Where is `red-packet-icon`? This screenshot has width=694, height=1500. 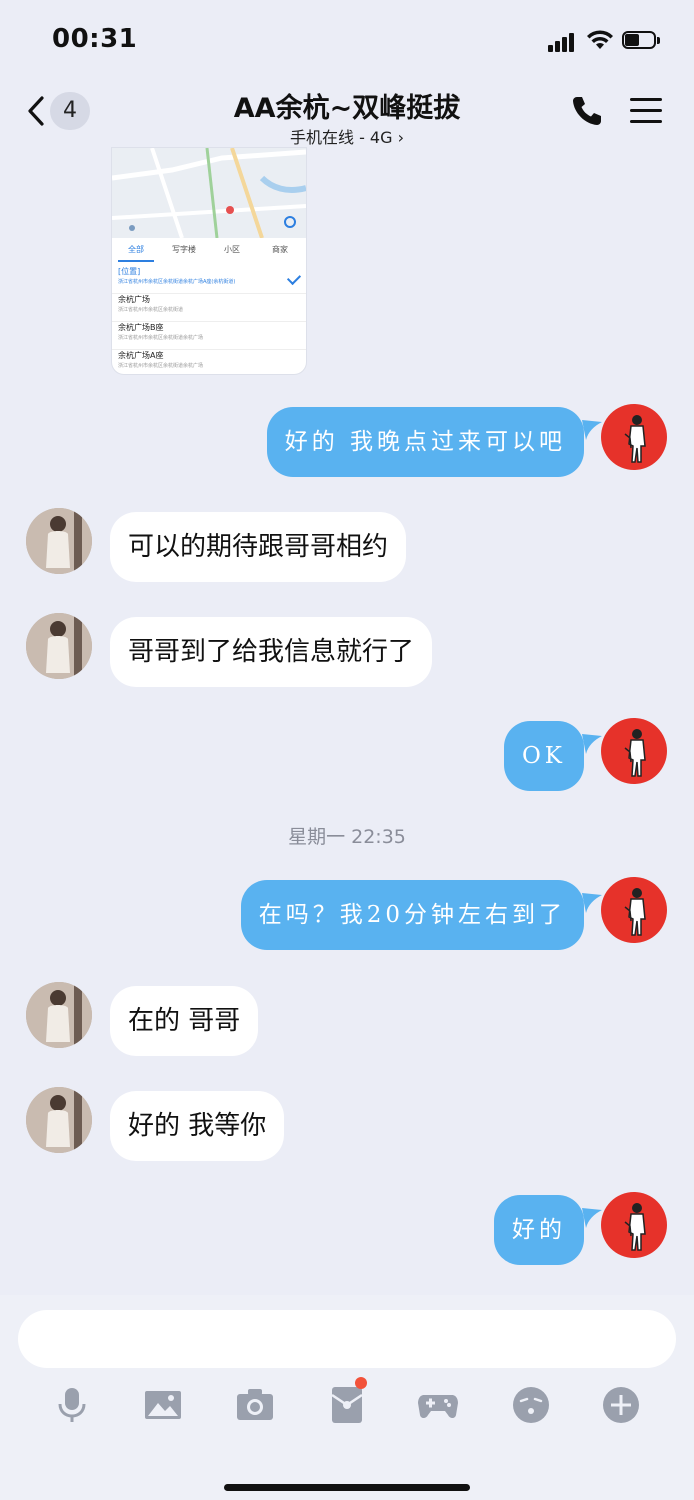
red-packet-icon is located at coordinates (347, 1405).